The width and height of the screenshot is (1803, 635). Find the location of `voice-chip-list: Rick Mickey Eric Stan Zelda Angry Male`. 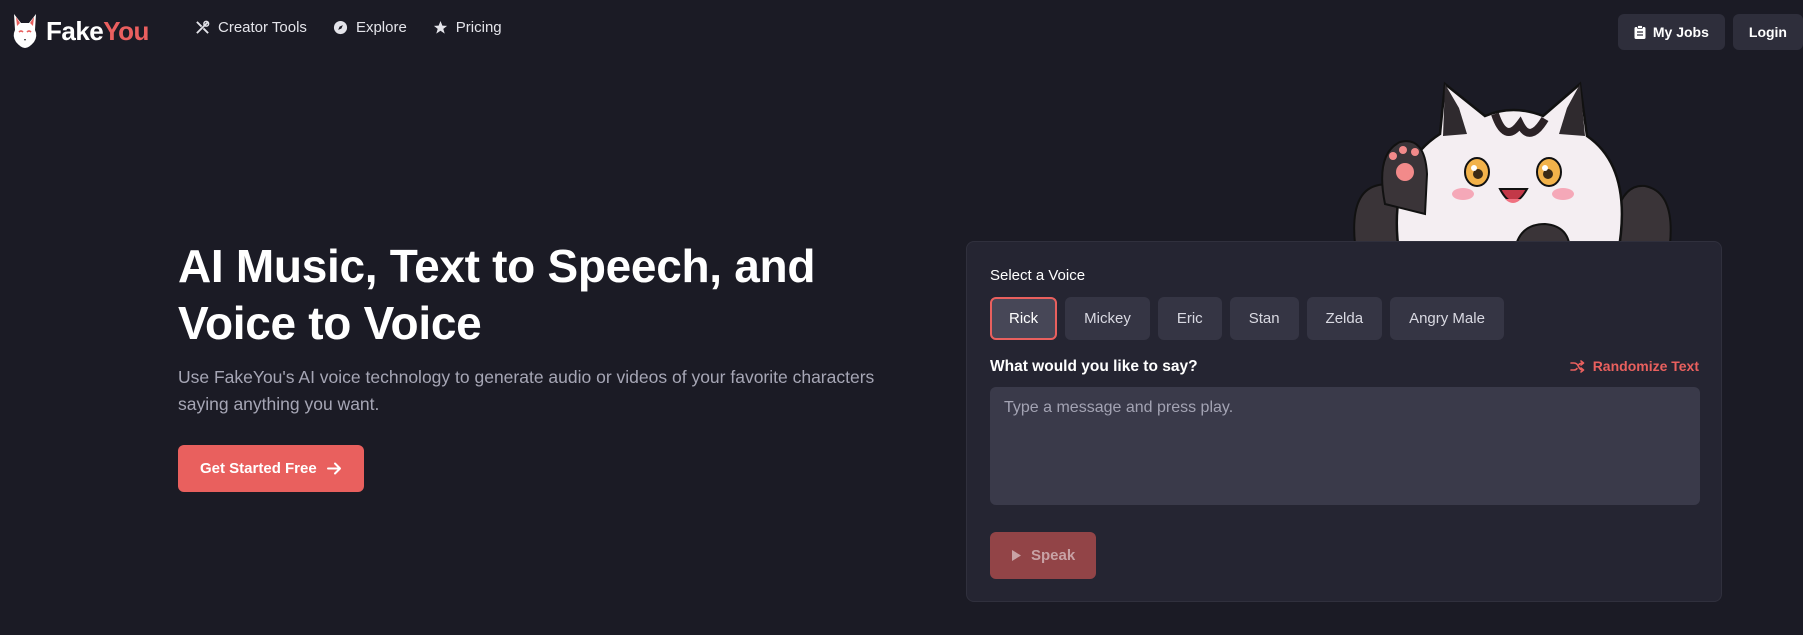

voice-chip-list: Rick Mickey Eric Stan Zelda Angry Male is located at coordinates (1247, 318).